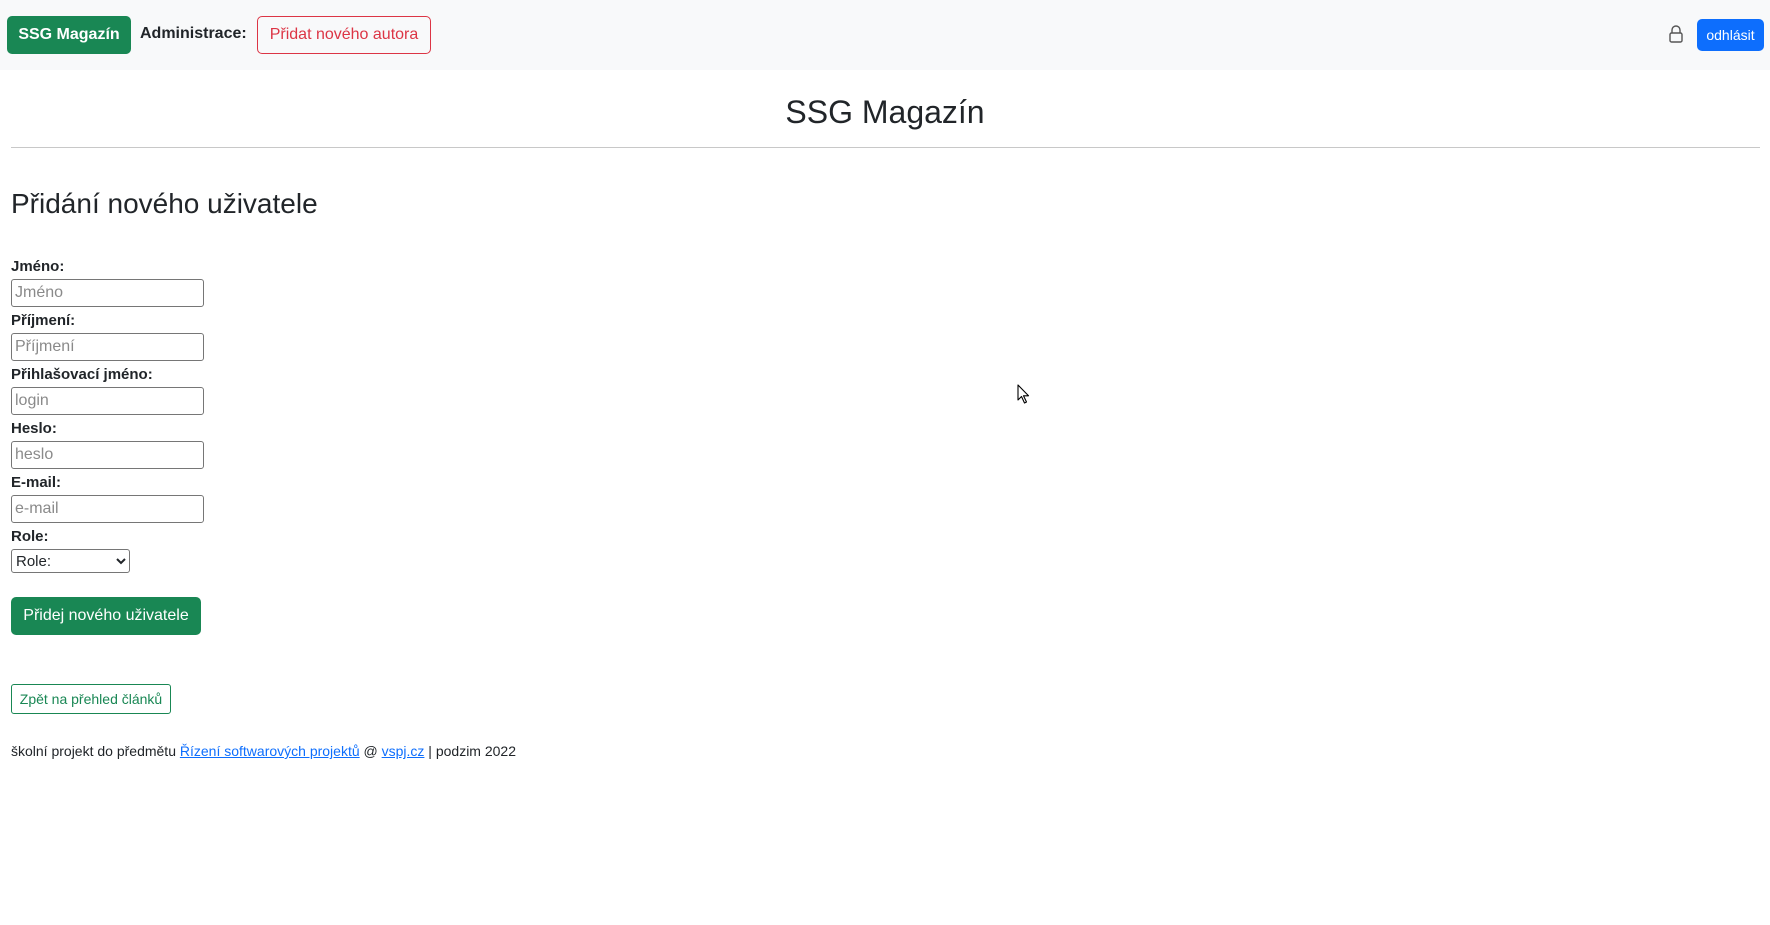 This screenshot has width=1770, height=925. I want to click on login-label: Přihlašovací jméno:, so click(82, 374).